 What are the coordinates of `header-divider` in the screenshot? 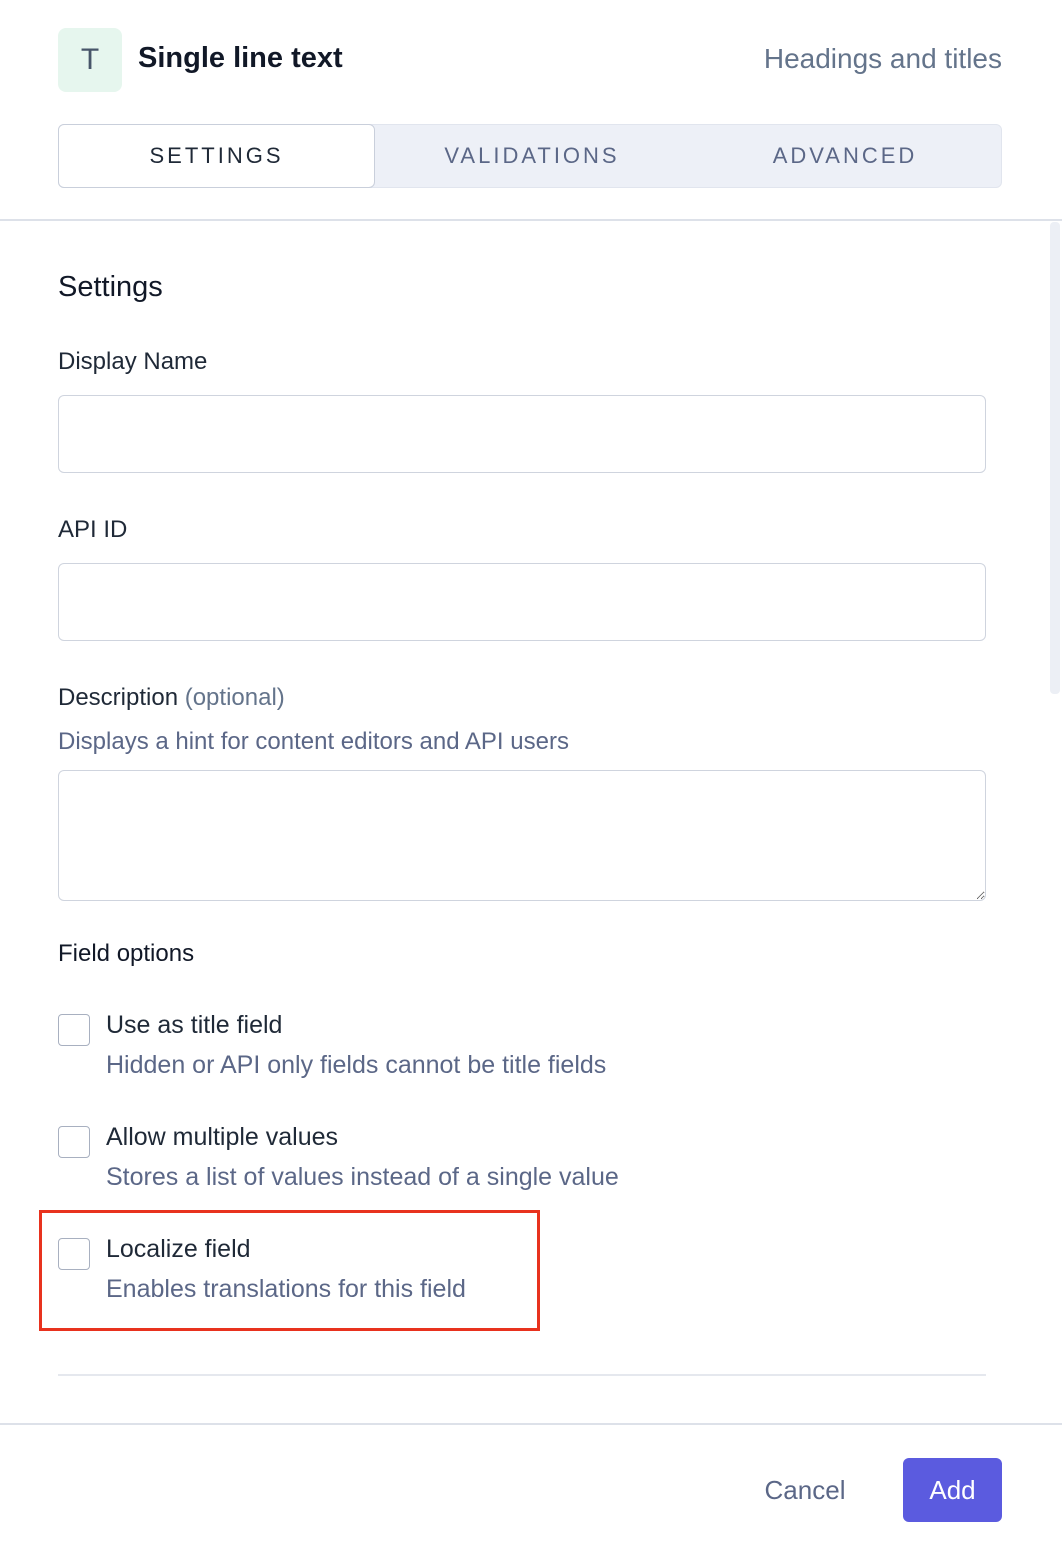 It's located at (531, 220).